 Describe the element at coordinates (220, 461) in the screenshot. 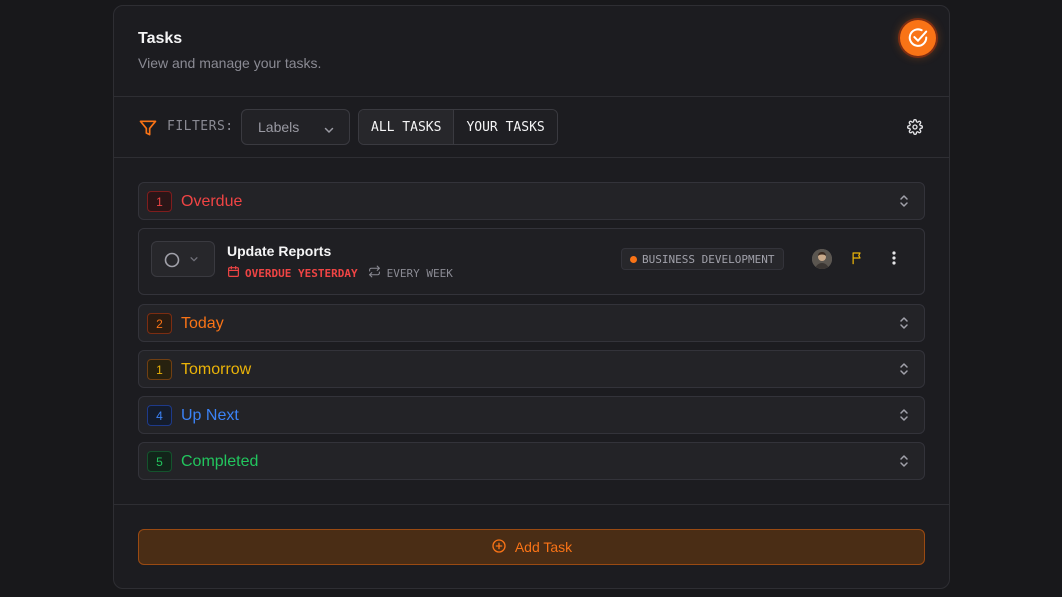

I see `group-label: Completed` at that location.